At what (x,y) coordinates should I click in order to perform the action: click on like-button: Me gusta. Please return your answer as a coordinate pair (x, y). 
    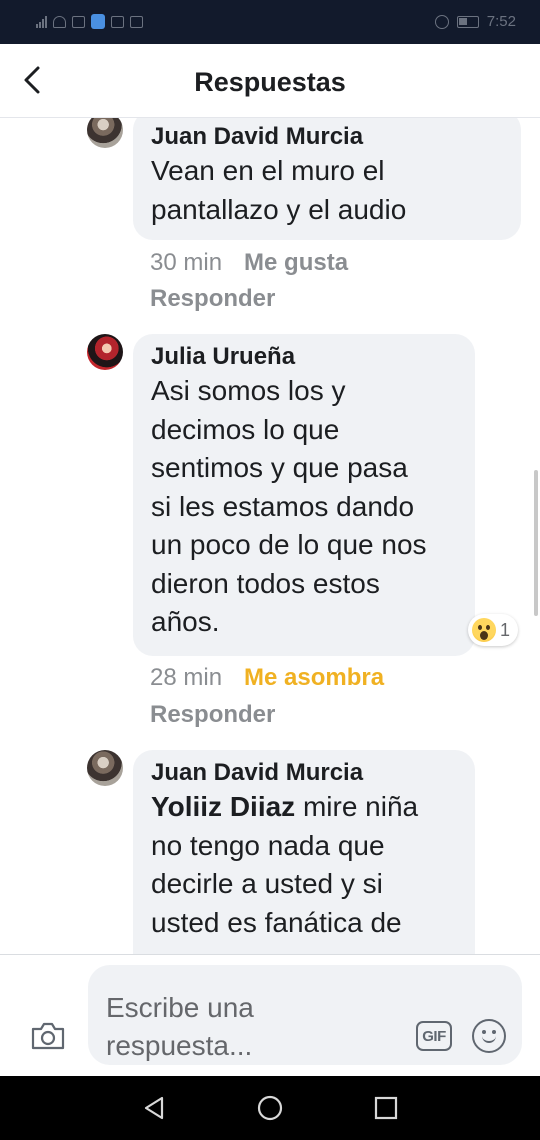
    Looking at the image, I should click on (296, 262).